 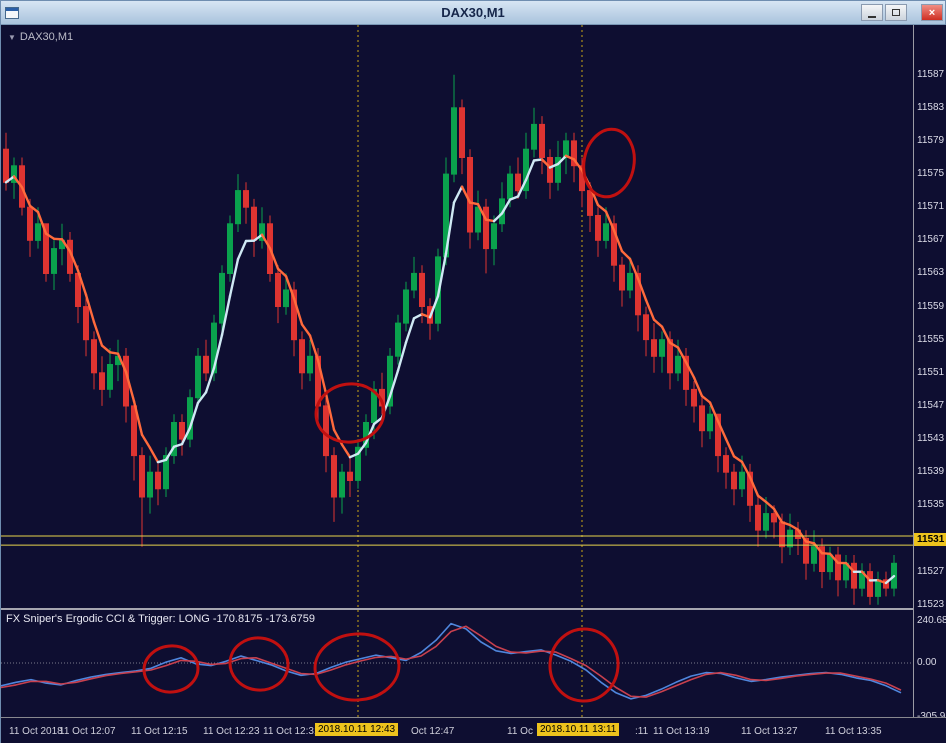 What do you see at coordinates (457, 663) in the screenshot?
I see `indicator-canvas` at bounding box center [457, 663].